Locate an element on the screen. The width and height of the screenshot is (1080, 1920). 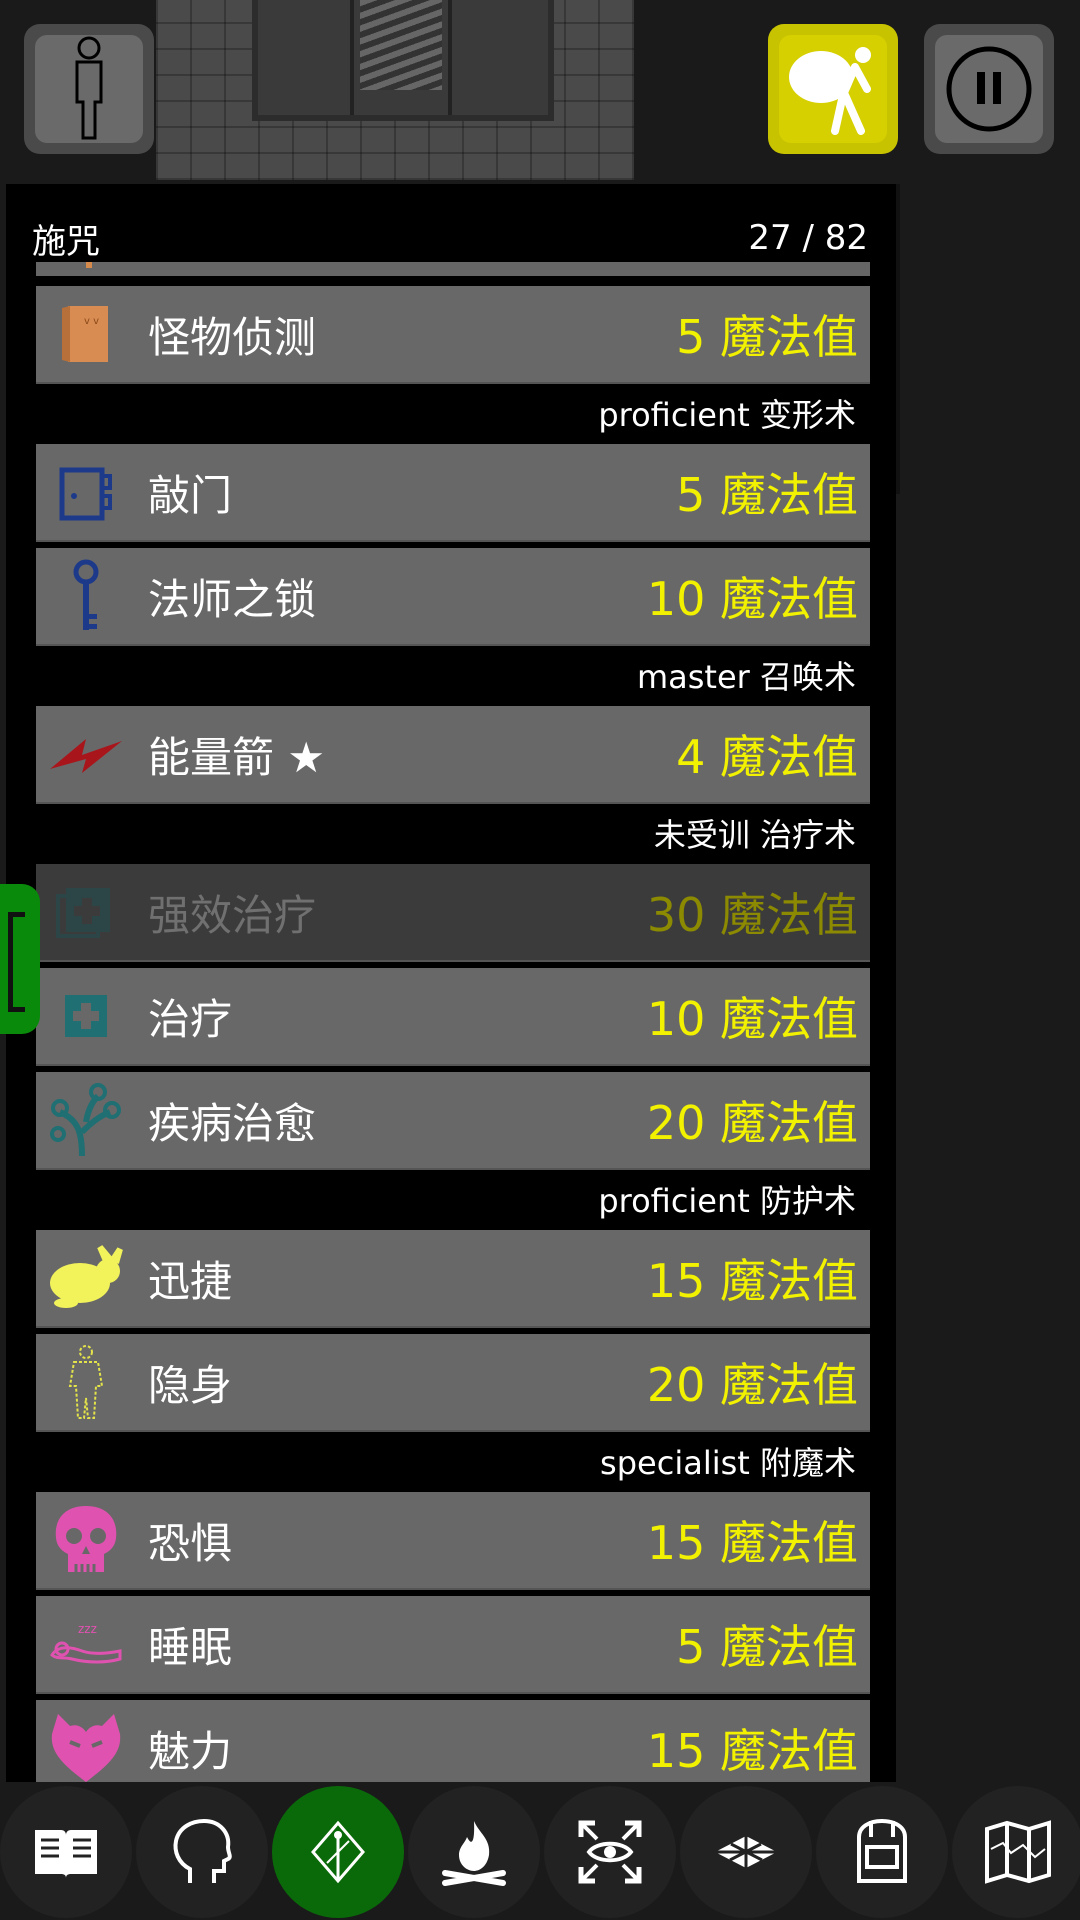
map-icon is located at coordinates (1018, 1852).